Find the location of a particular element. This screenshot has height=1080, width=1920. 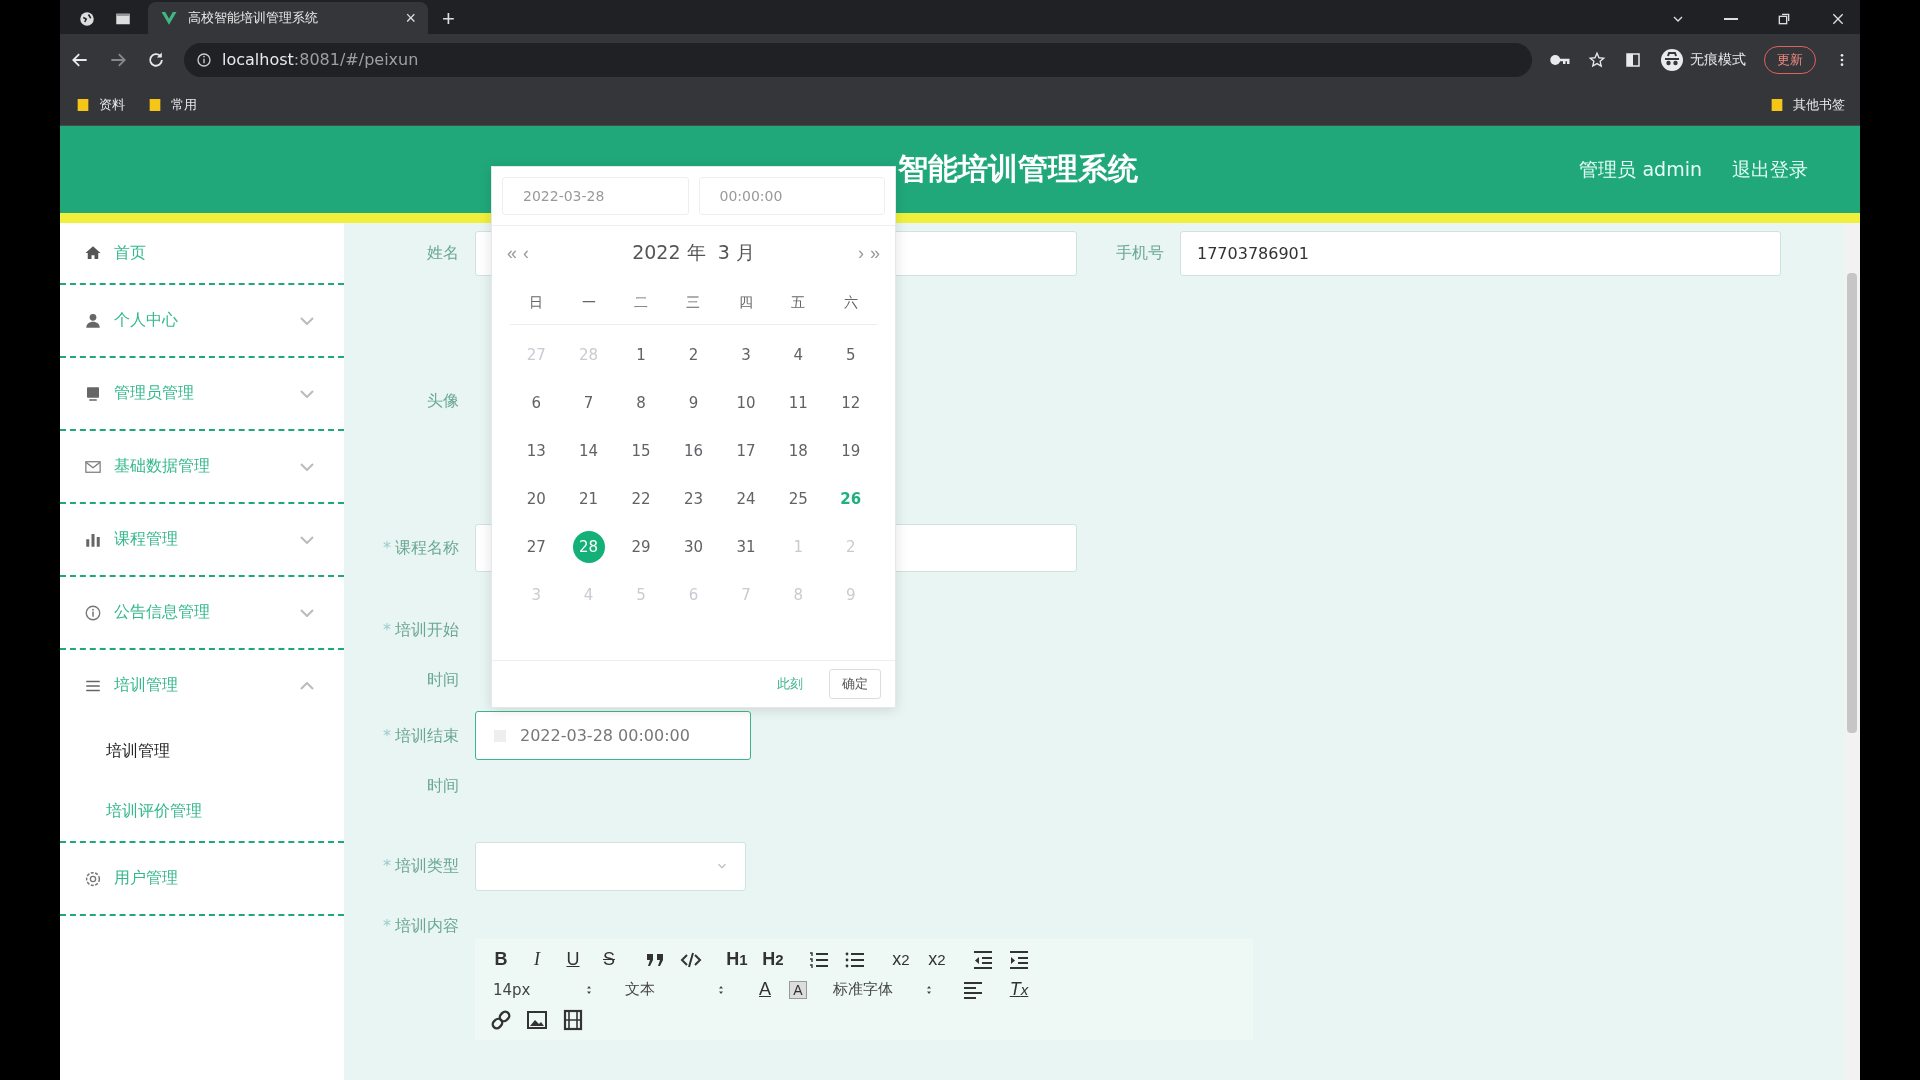

calendar-day: 7 is located at coordinates (588, 403).